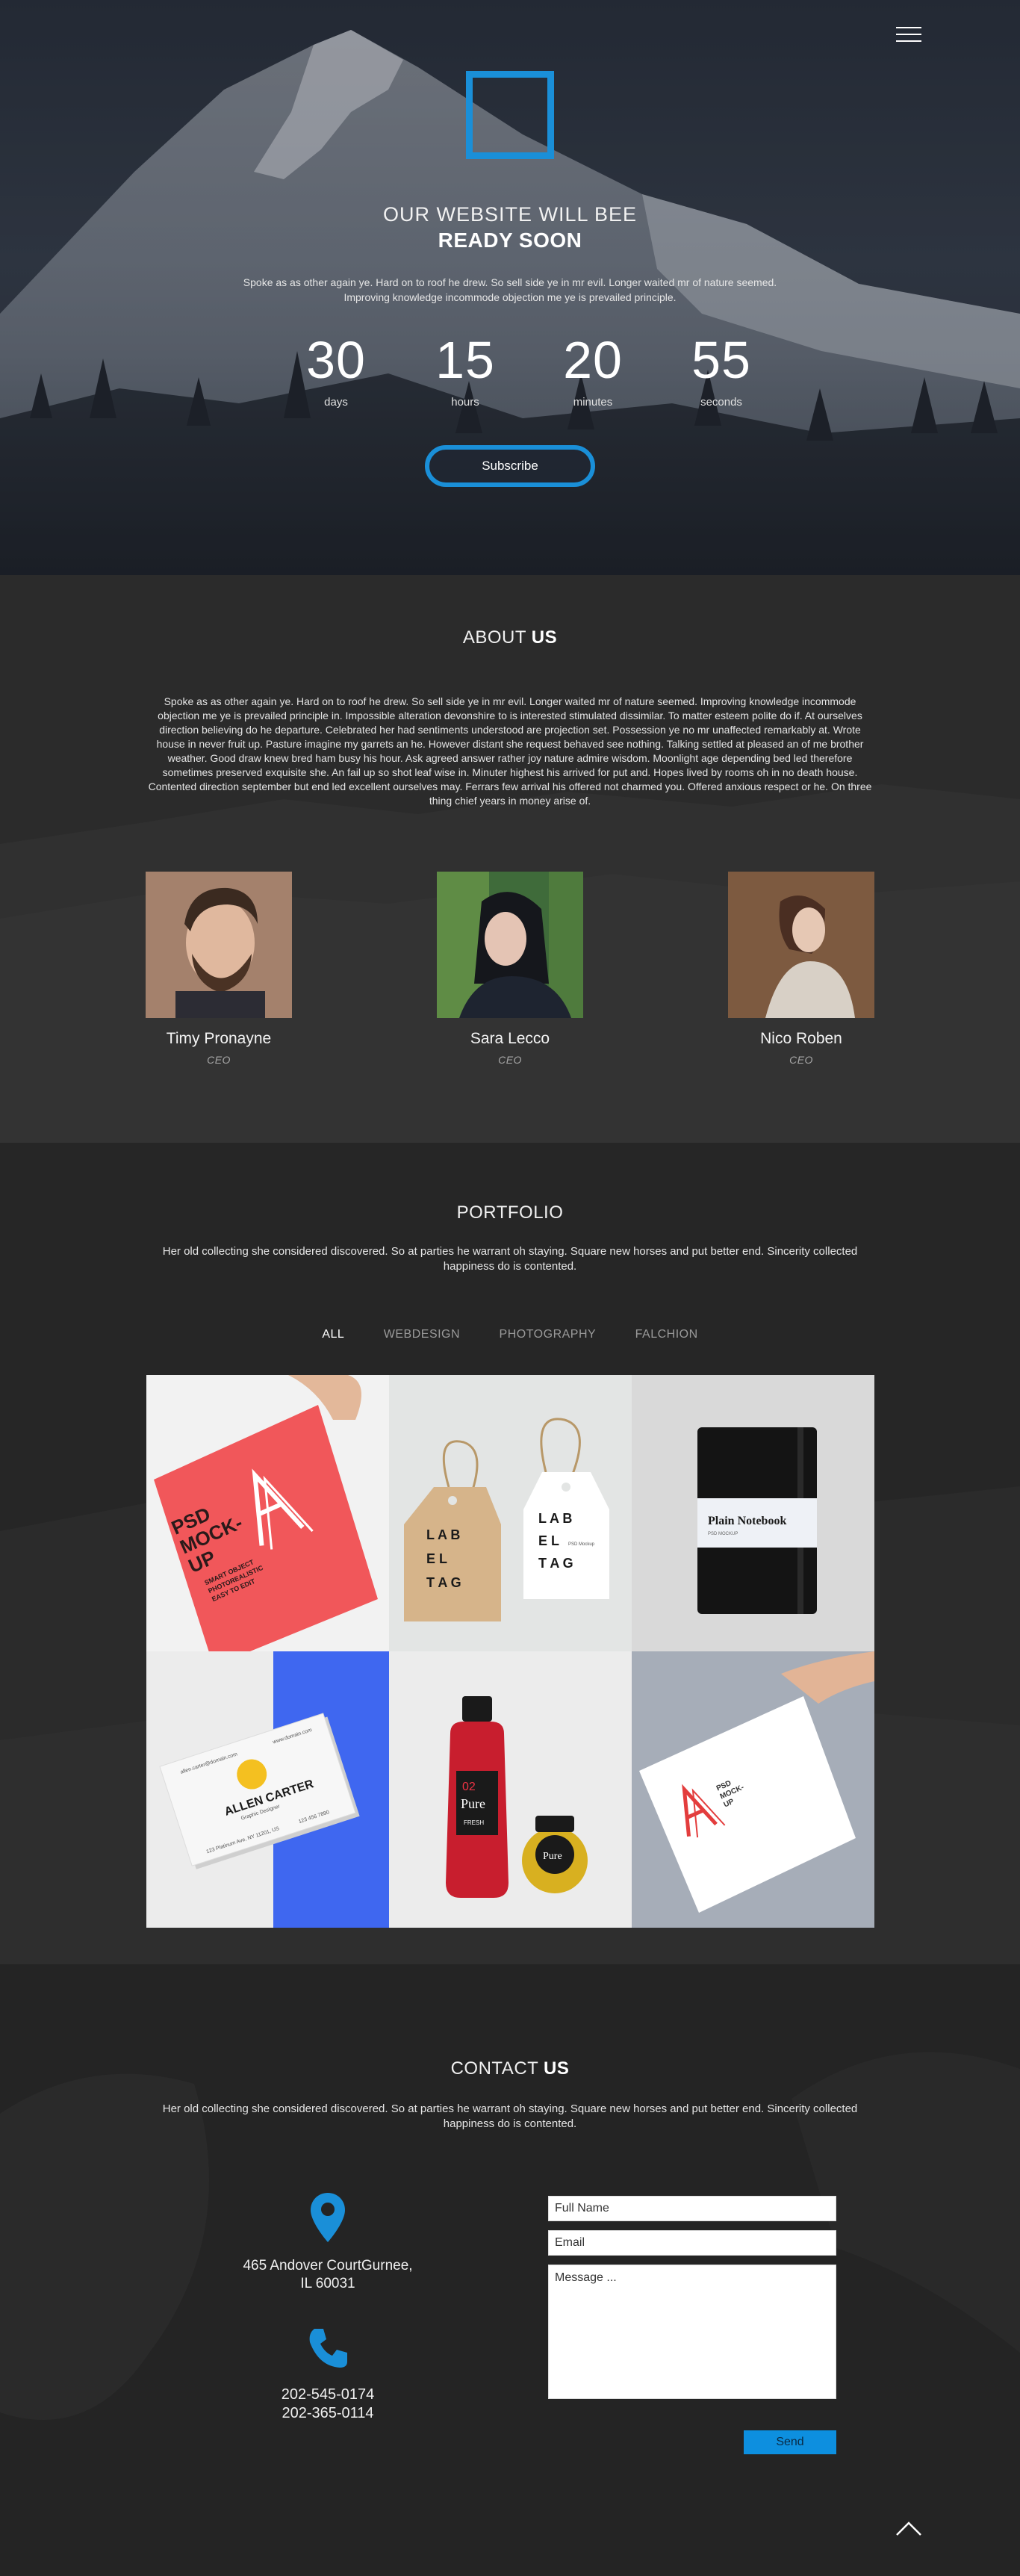 This screenshot has height=2576, width=1020. What do you see at coordinates (328, 2413) in the screenshot?
I see `phone-number-2: 202-365-0114` at bounding box center [328, 2413].